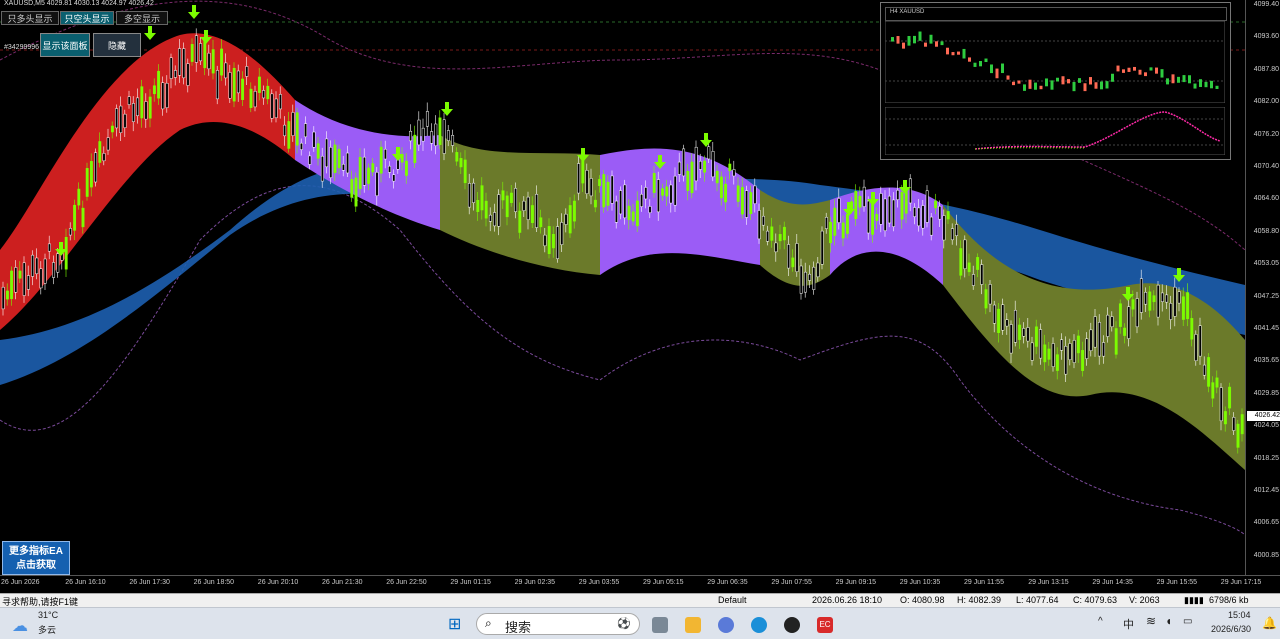  I want to click on mini-chart-panel: H4 XAUUSD, so click(1055, 81).